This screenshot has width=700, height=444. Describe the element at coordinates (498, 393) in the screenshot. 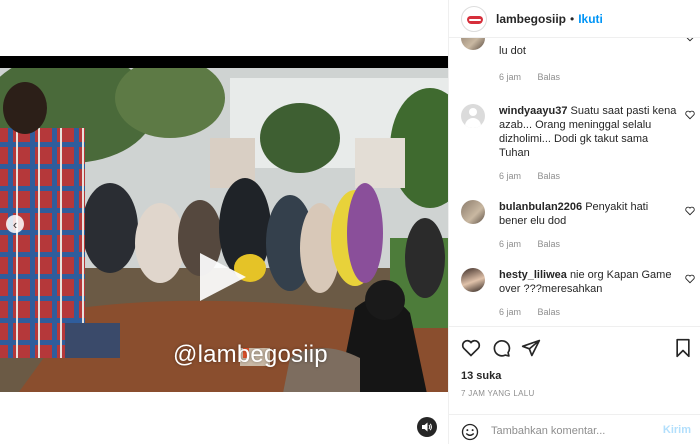

I see `post-timestamp: 7 JAM YANG LALU` at that location.